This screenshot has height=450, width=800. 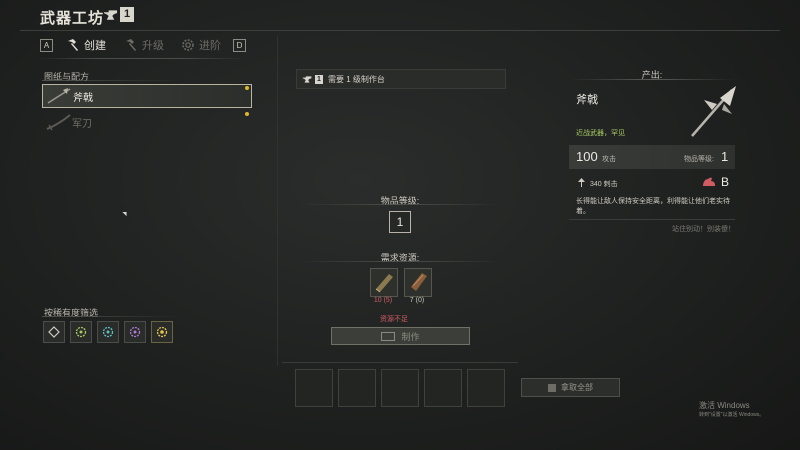 What do you see at coordinates (125, 213) in the screenshot?
I see `mouse-cursor` at bounding box center [125, 213].